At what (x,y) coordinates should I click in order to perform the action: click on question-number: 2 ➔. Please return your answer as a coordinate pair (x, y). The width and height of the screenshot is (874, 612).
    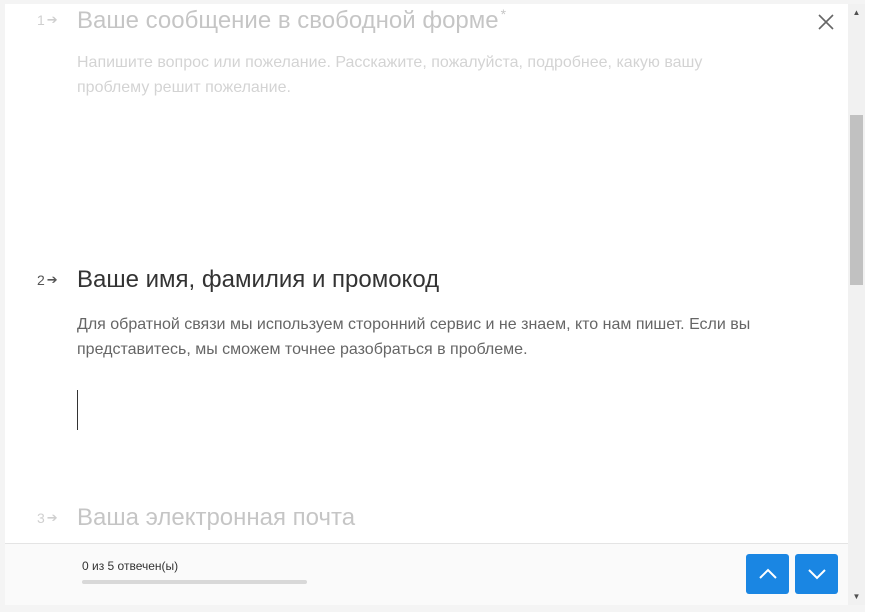
    Looking at the image, I should click on (47, 280).